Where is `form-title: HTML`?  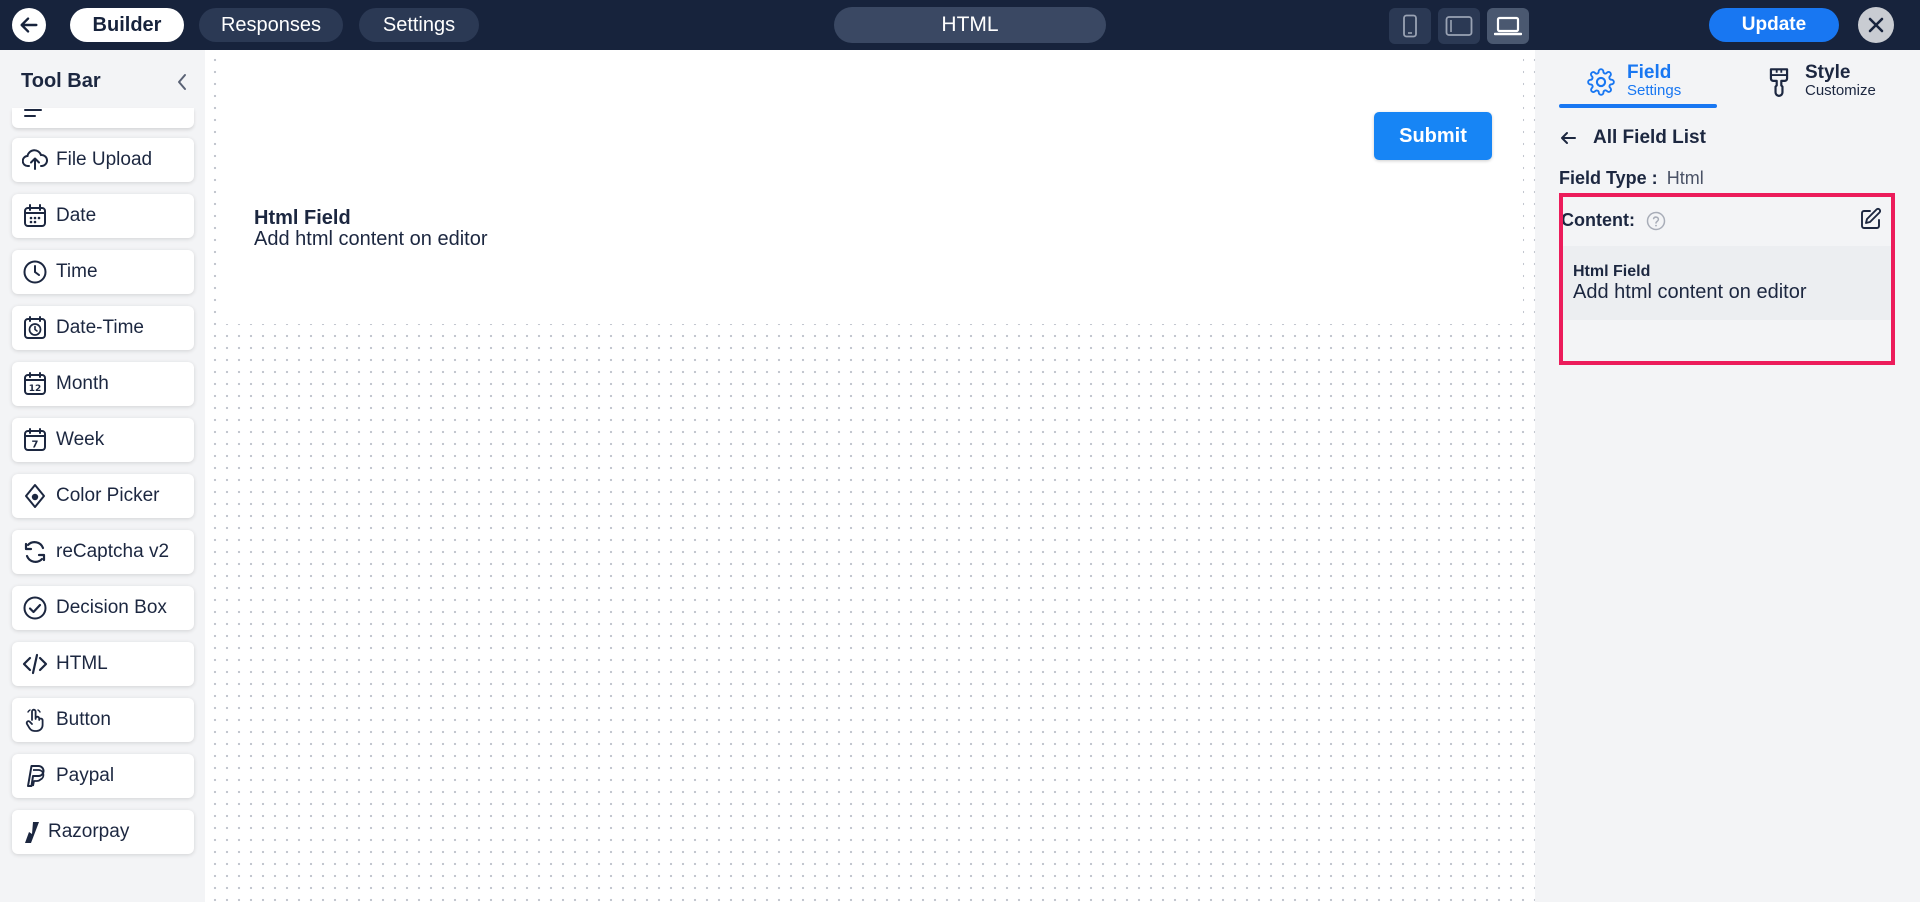 form-title: HTML is located at coordinates (970, 25).